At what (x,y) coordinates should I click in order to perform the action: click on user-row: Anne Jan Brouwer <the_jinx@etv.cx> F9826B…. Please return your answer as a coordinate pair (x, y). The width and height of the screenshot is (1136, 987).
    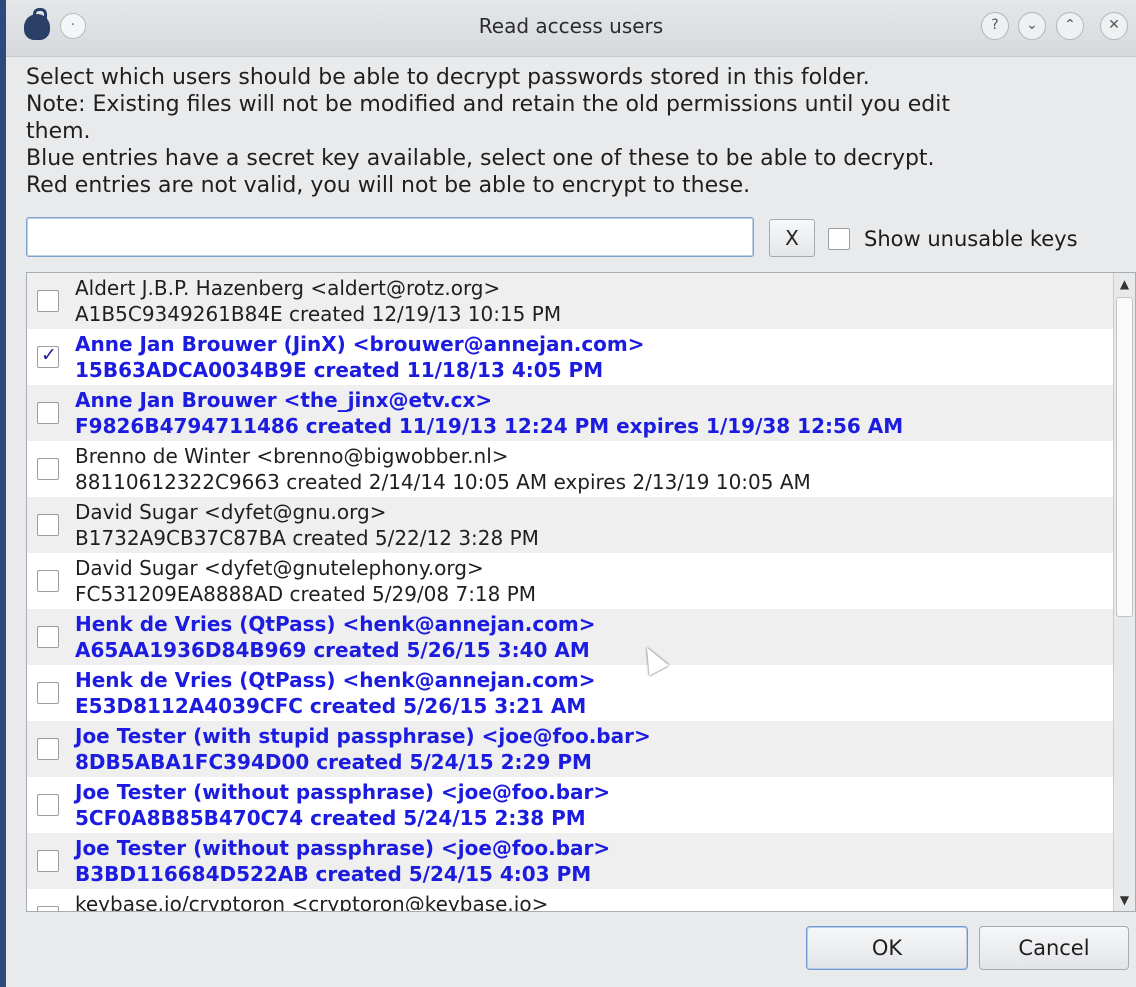
    Looking at the image, I should click on (570, 413).